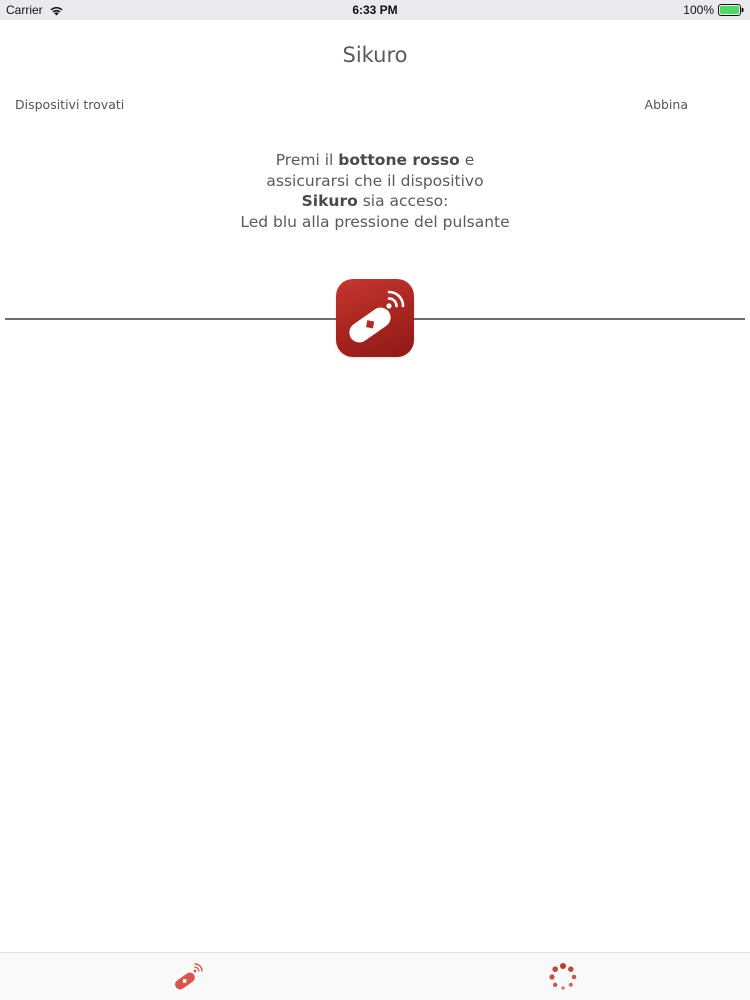  I want to click on battery-icon, so click(731, 10).